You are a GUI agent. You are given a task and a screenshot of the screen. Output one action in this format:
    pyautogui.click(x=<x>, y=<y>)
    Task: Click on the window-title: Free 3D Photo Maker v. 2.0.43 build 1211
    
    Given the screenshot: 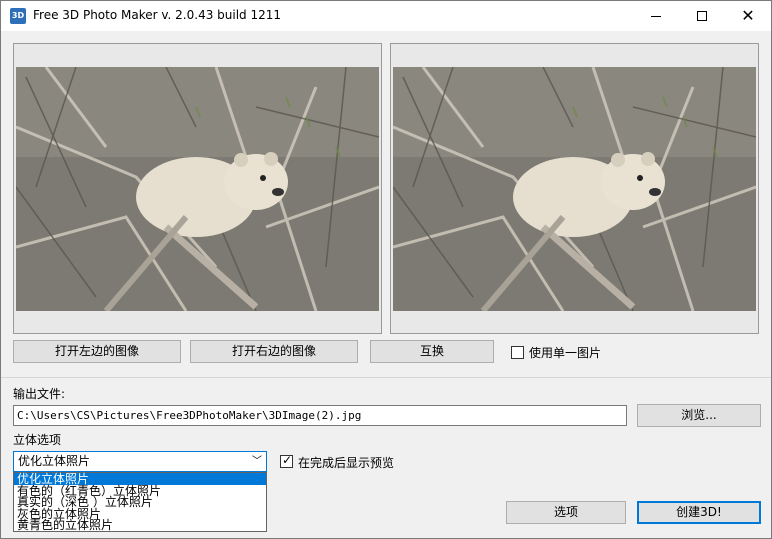 What is the action you would take?
    pyautogui.click(x=157, y=15)
    